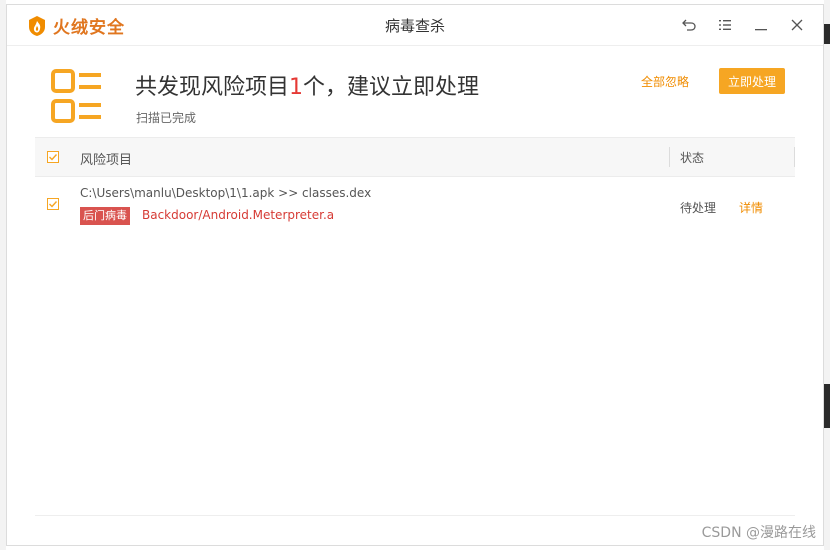  Describe the element at coordinates (752, 81) in the screenshot. I see `fix-now-button: 立即处理` at that location.